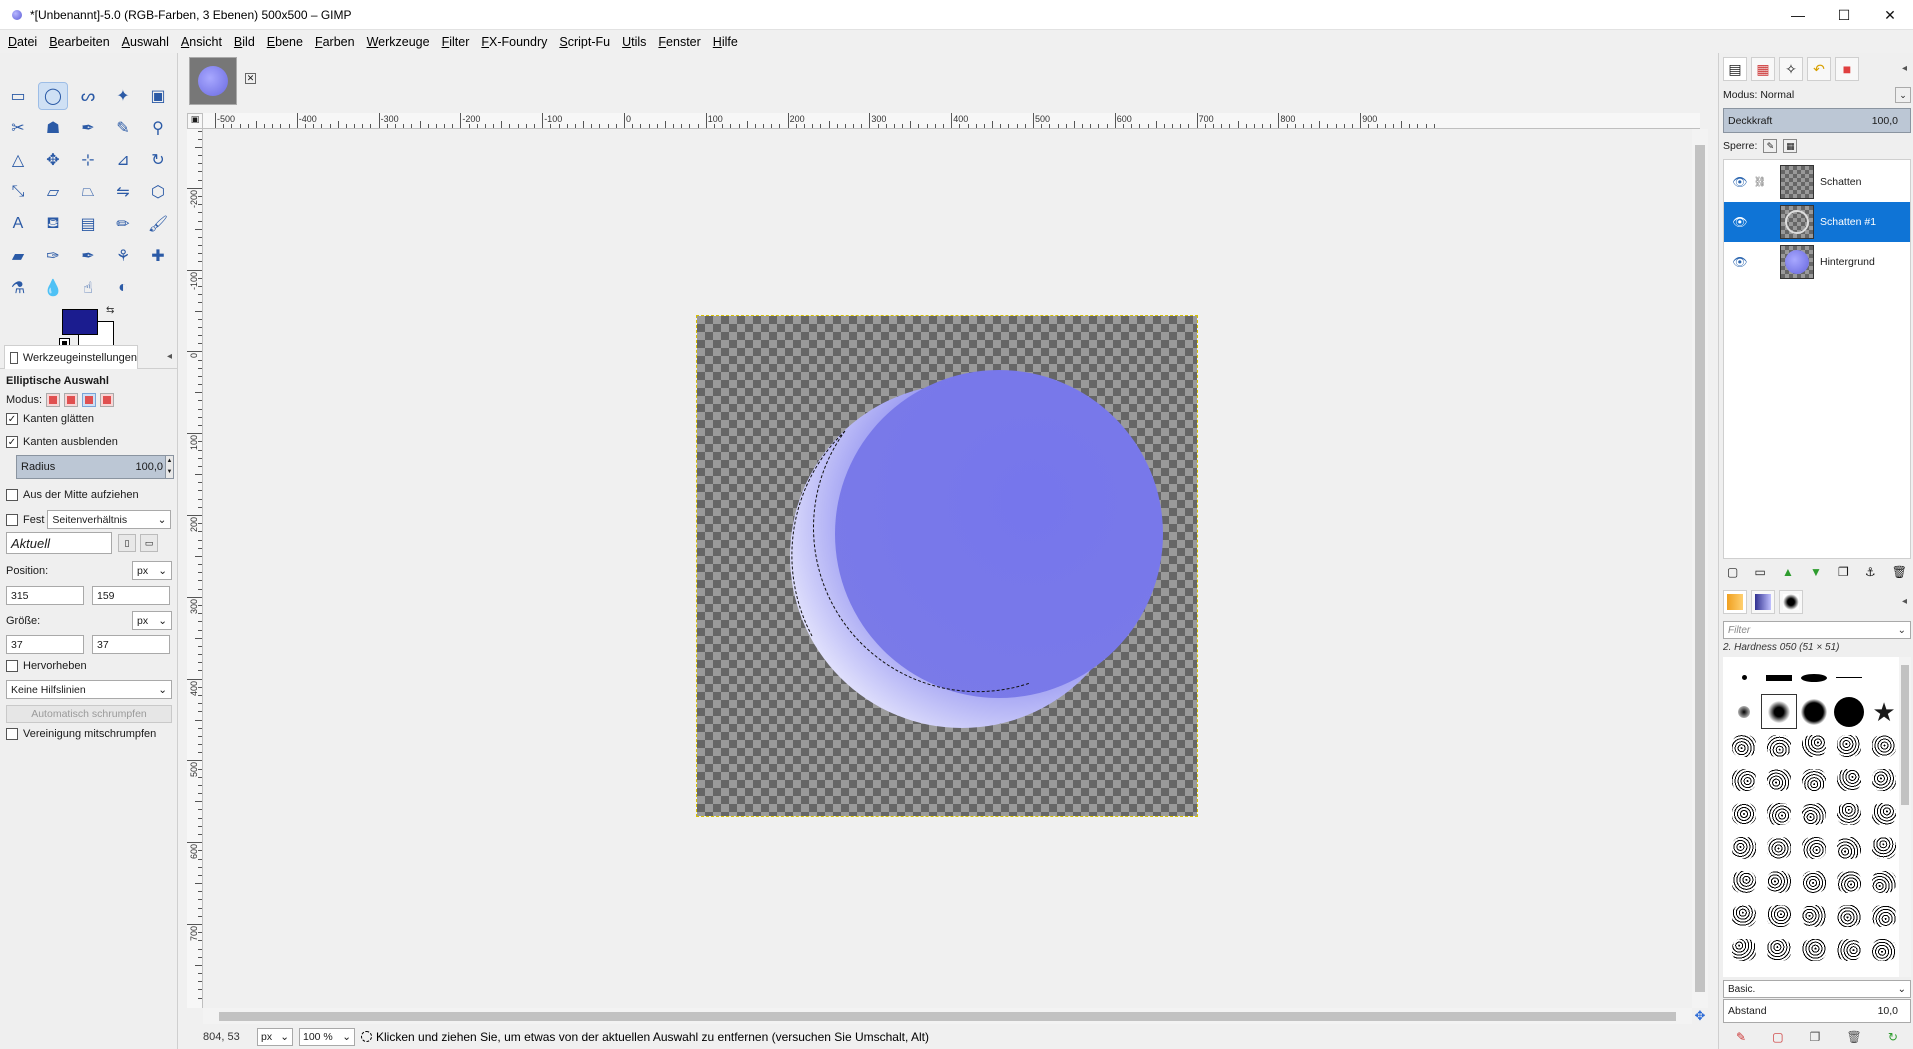  Describe the element at coordinates (88, 288) in the screenshot. I see `smudge-icon: ☝` at that location.